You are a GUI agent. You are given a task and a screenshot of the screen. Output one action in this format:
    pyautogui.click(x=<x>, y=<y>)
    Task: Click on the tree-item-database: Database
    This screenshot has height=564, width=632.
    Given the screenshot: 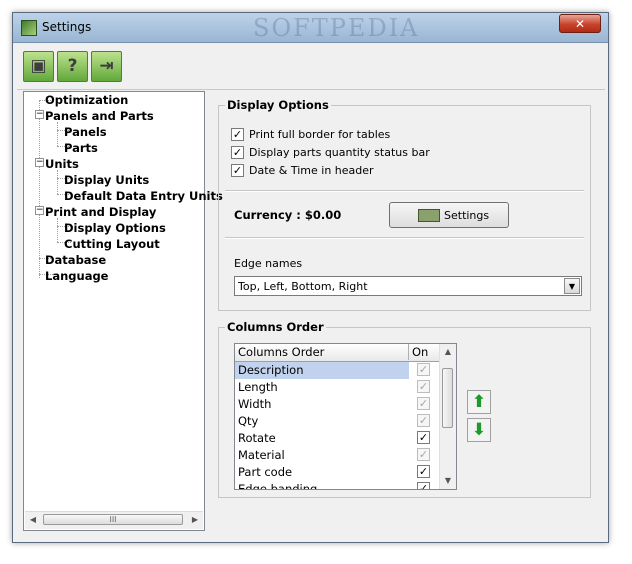 What is the action you would take?
    pyautogui.click(x=75, y=260)
    